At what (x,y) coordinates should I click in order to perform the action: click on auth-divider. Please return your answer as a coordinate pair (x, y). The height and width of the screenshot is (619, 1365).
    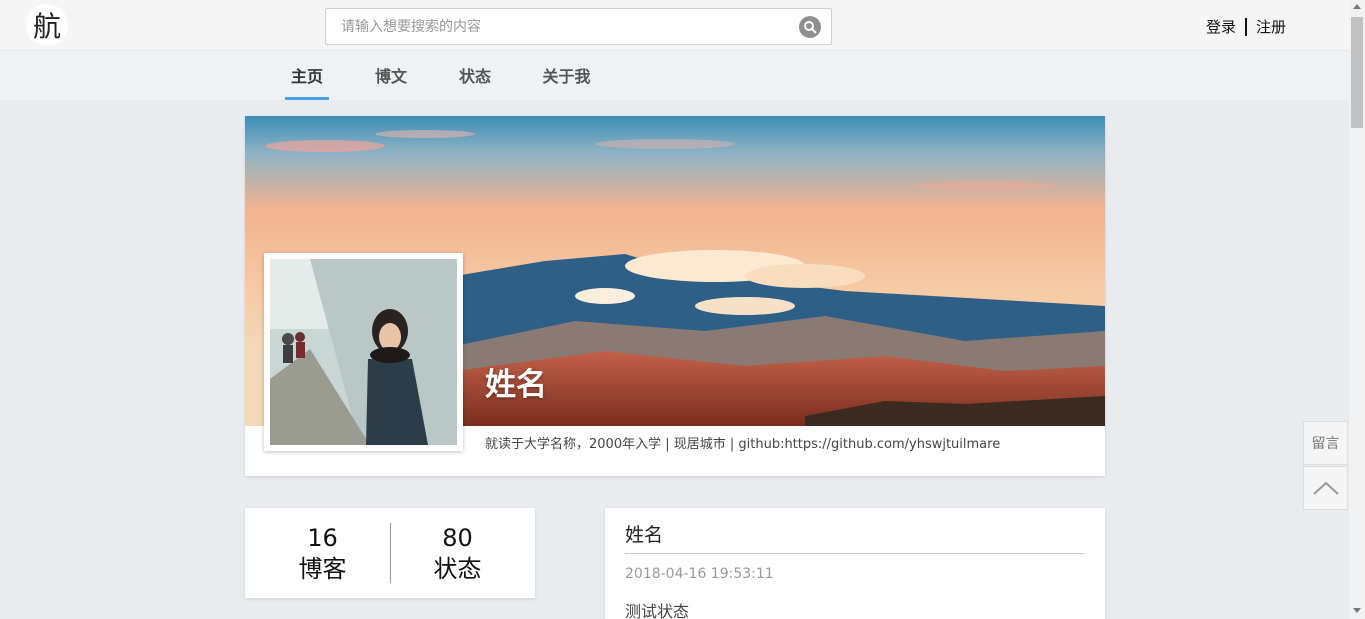
    Looking at the image, I should click on (1246, 26).